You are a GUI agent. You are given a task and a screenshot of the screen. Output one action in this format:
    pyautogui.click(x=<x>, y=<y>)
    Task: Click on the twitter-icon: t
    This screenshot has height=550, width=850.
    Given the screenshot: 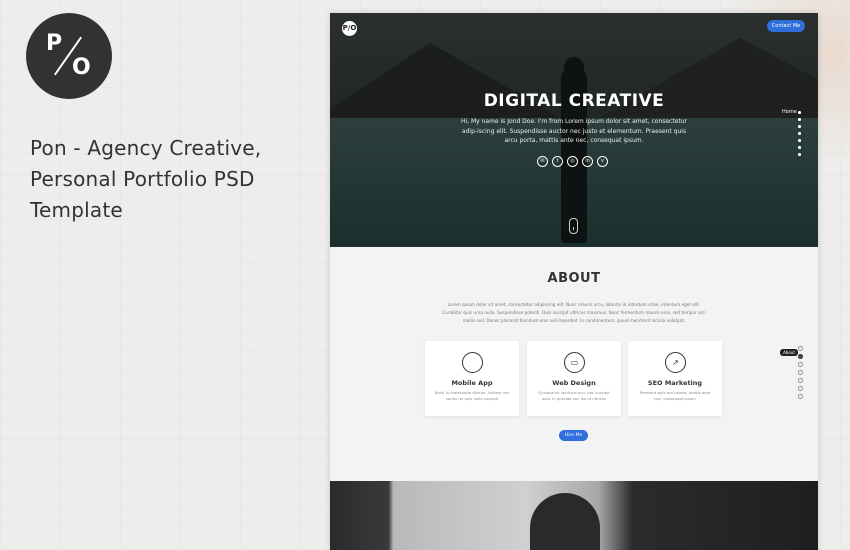 What is the action you would take?
    pyautogui.click(x=557, y=161)
    